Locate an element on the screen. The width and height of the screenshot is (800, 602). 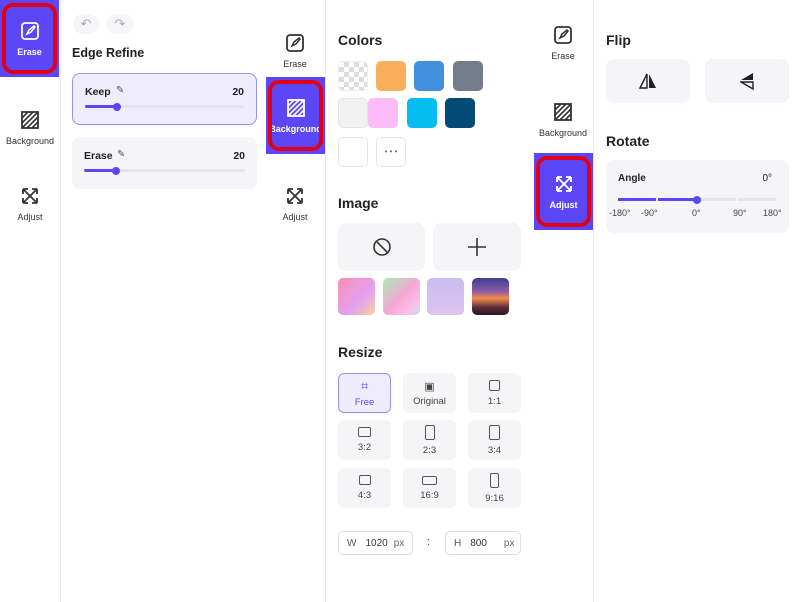
swatch-cyan is located at coordinates (422, 113).